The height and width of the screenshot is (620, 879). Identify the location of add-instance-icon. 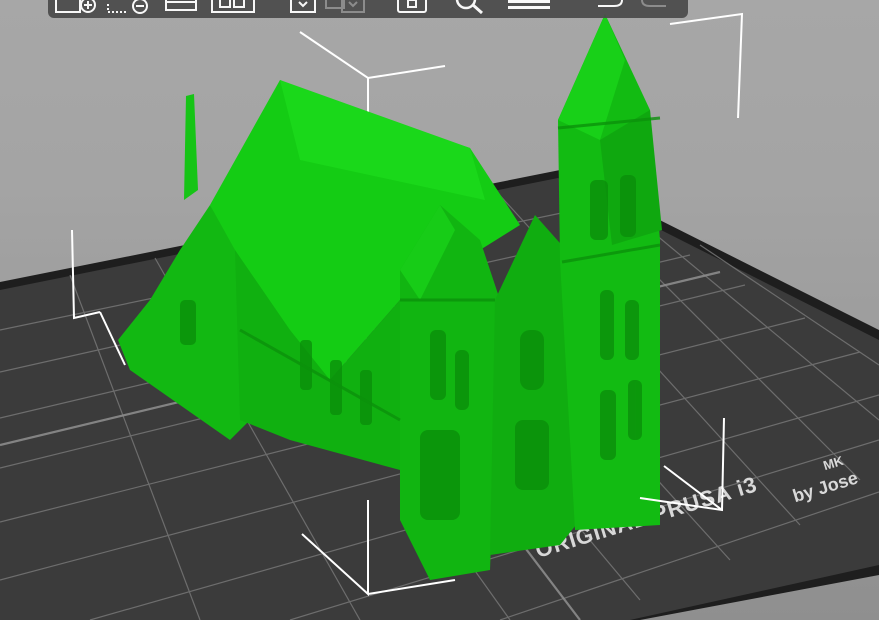
(412, 6).